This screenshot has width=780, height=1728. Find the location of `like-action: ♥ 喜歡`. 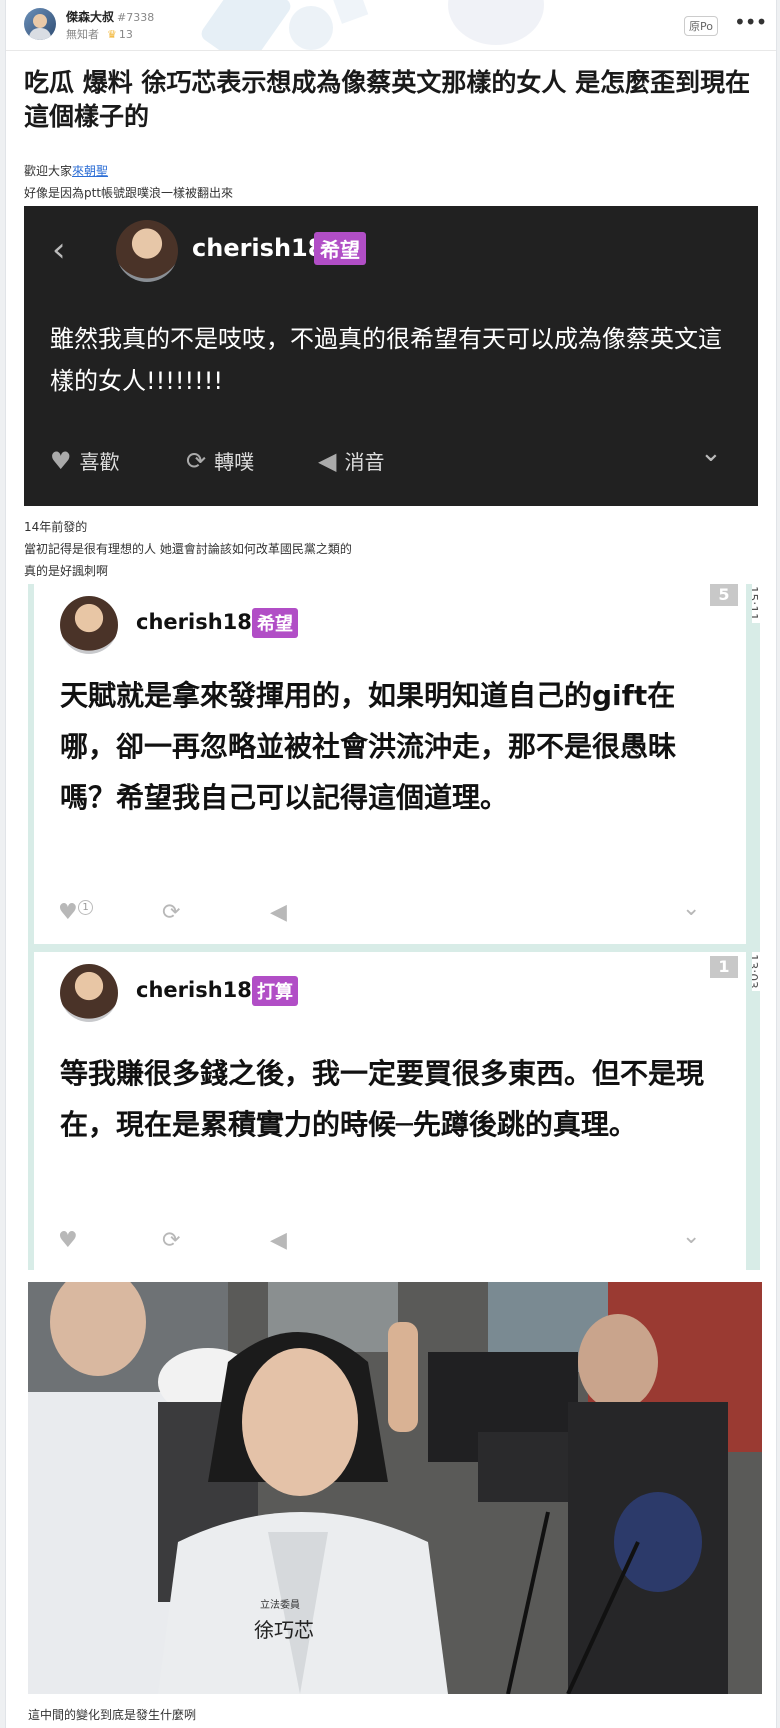

like-action: ♥ 喜歡 is located at coordinates (85, 460).